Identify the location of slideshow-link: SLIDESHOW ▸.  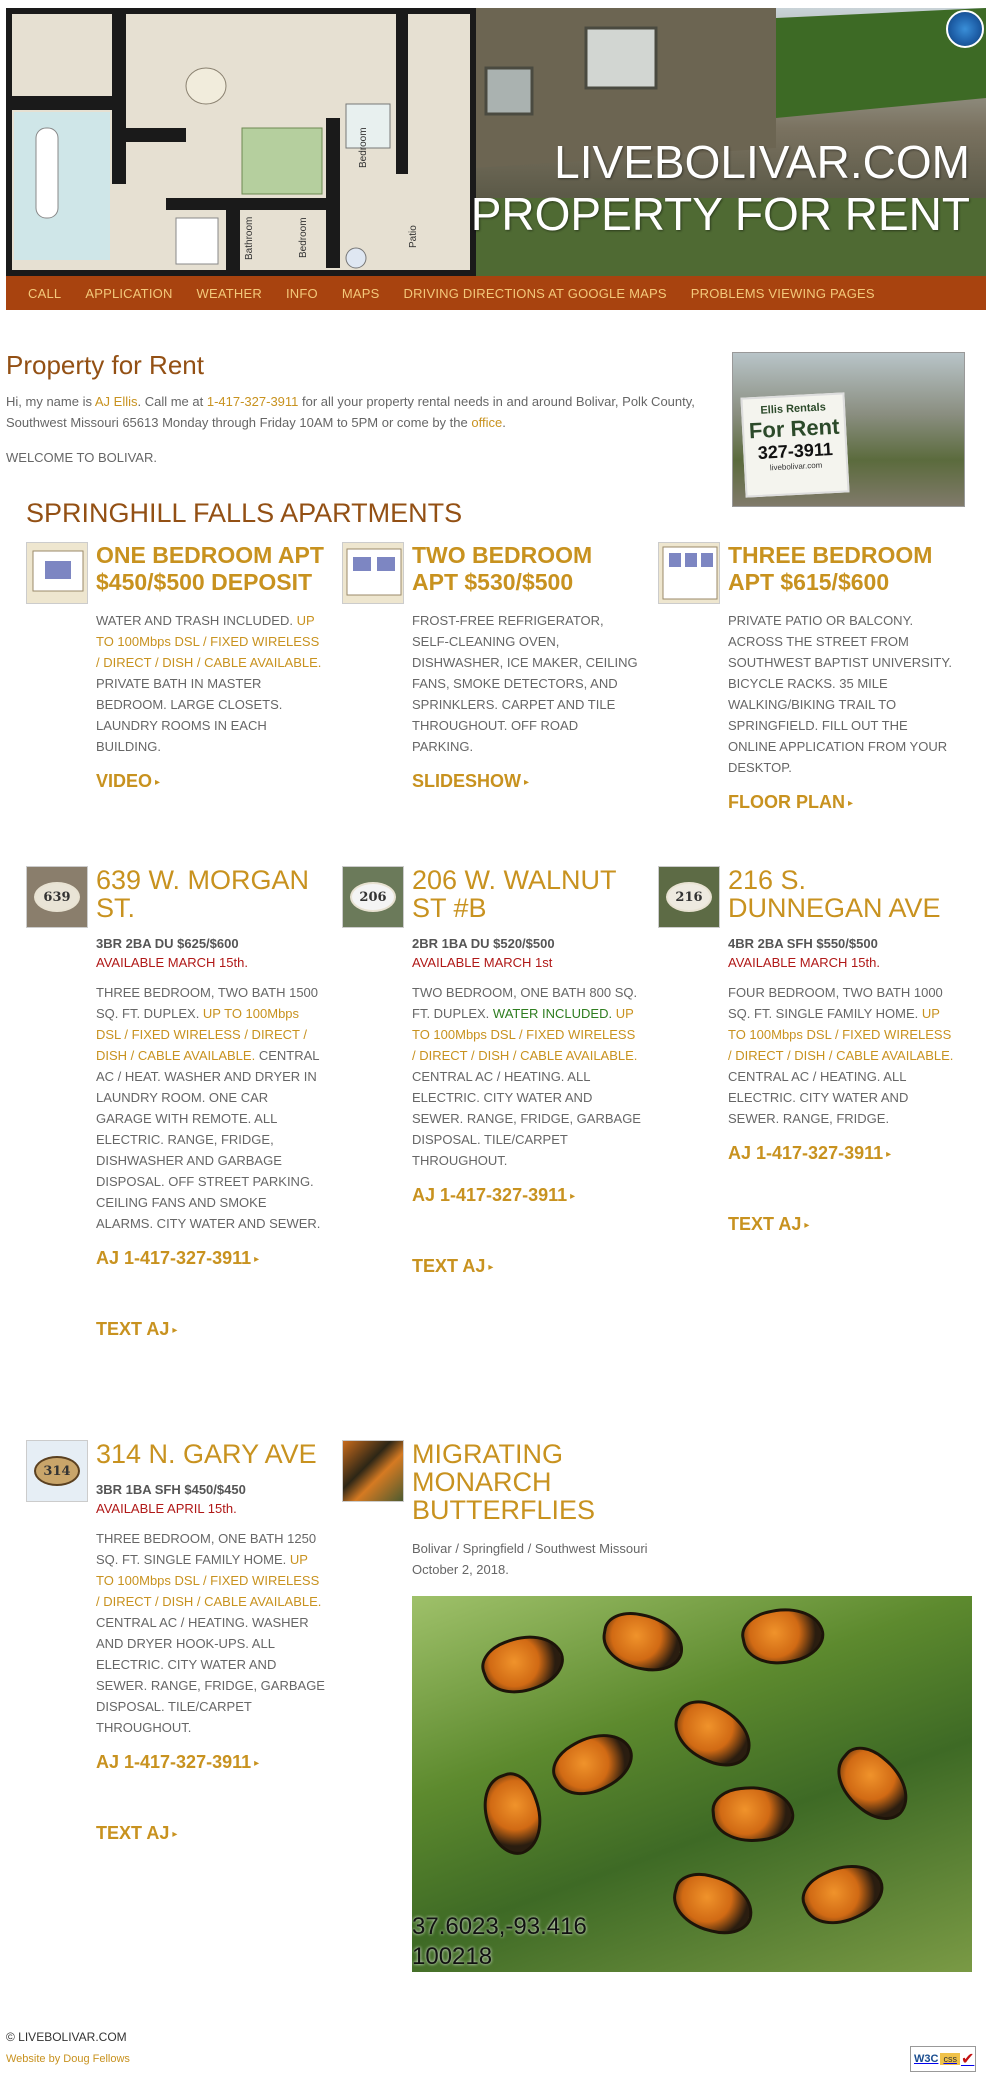
(527, 781).